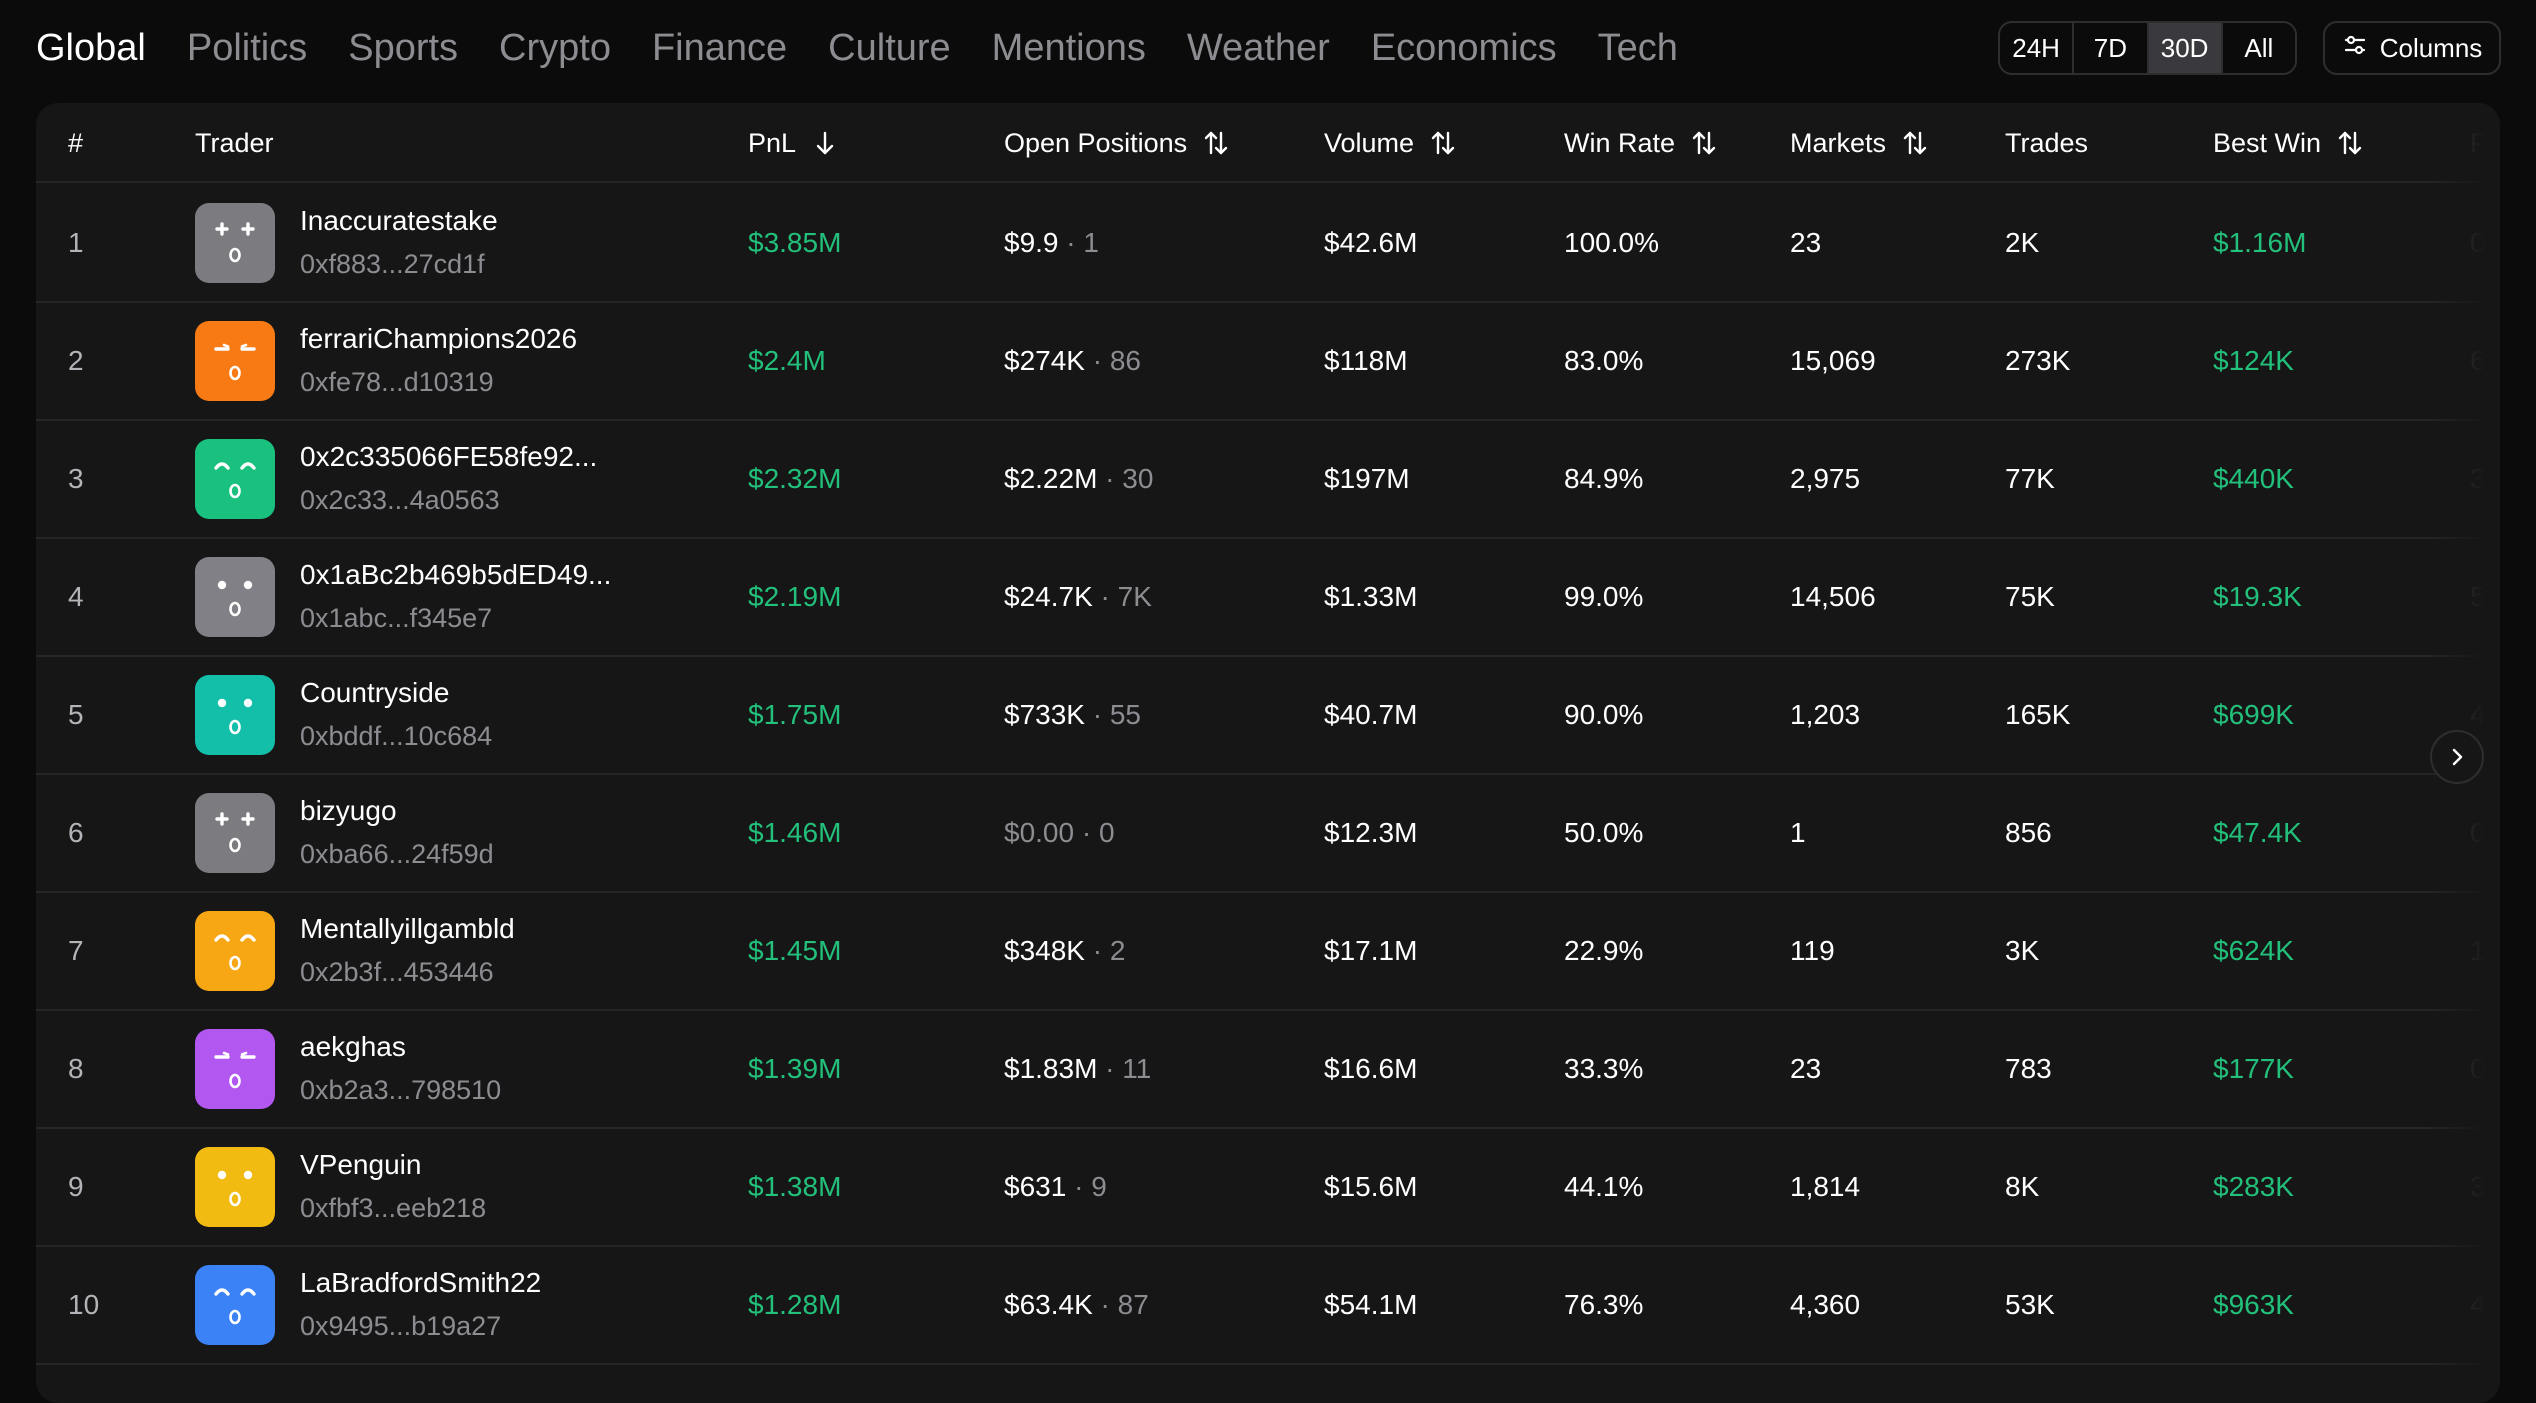 This screenshot has height=1403, width=2536. Describe the element at coordinates (1035, 1186) in the screenshot. I see `open-positions-value: $631` at that location.